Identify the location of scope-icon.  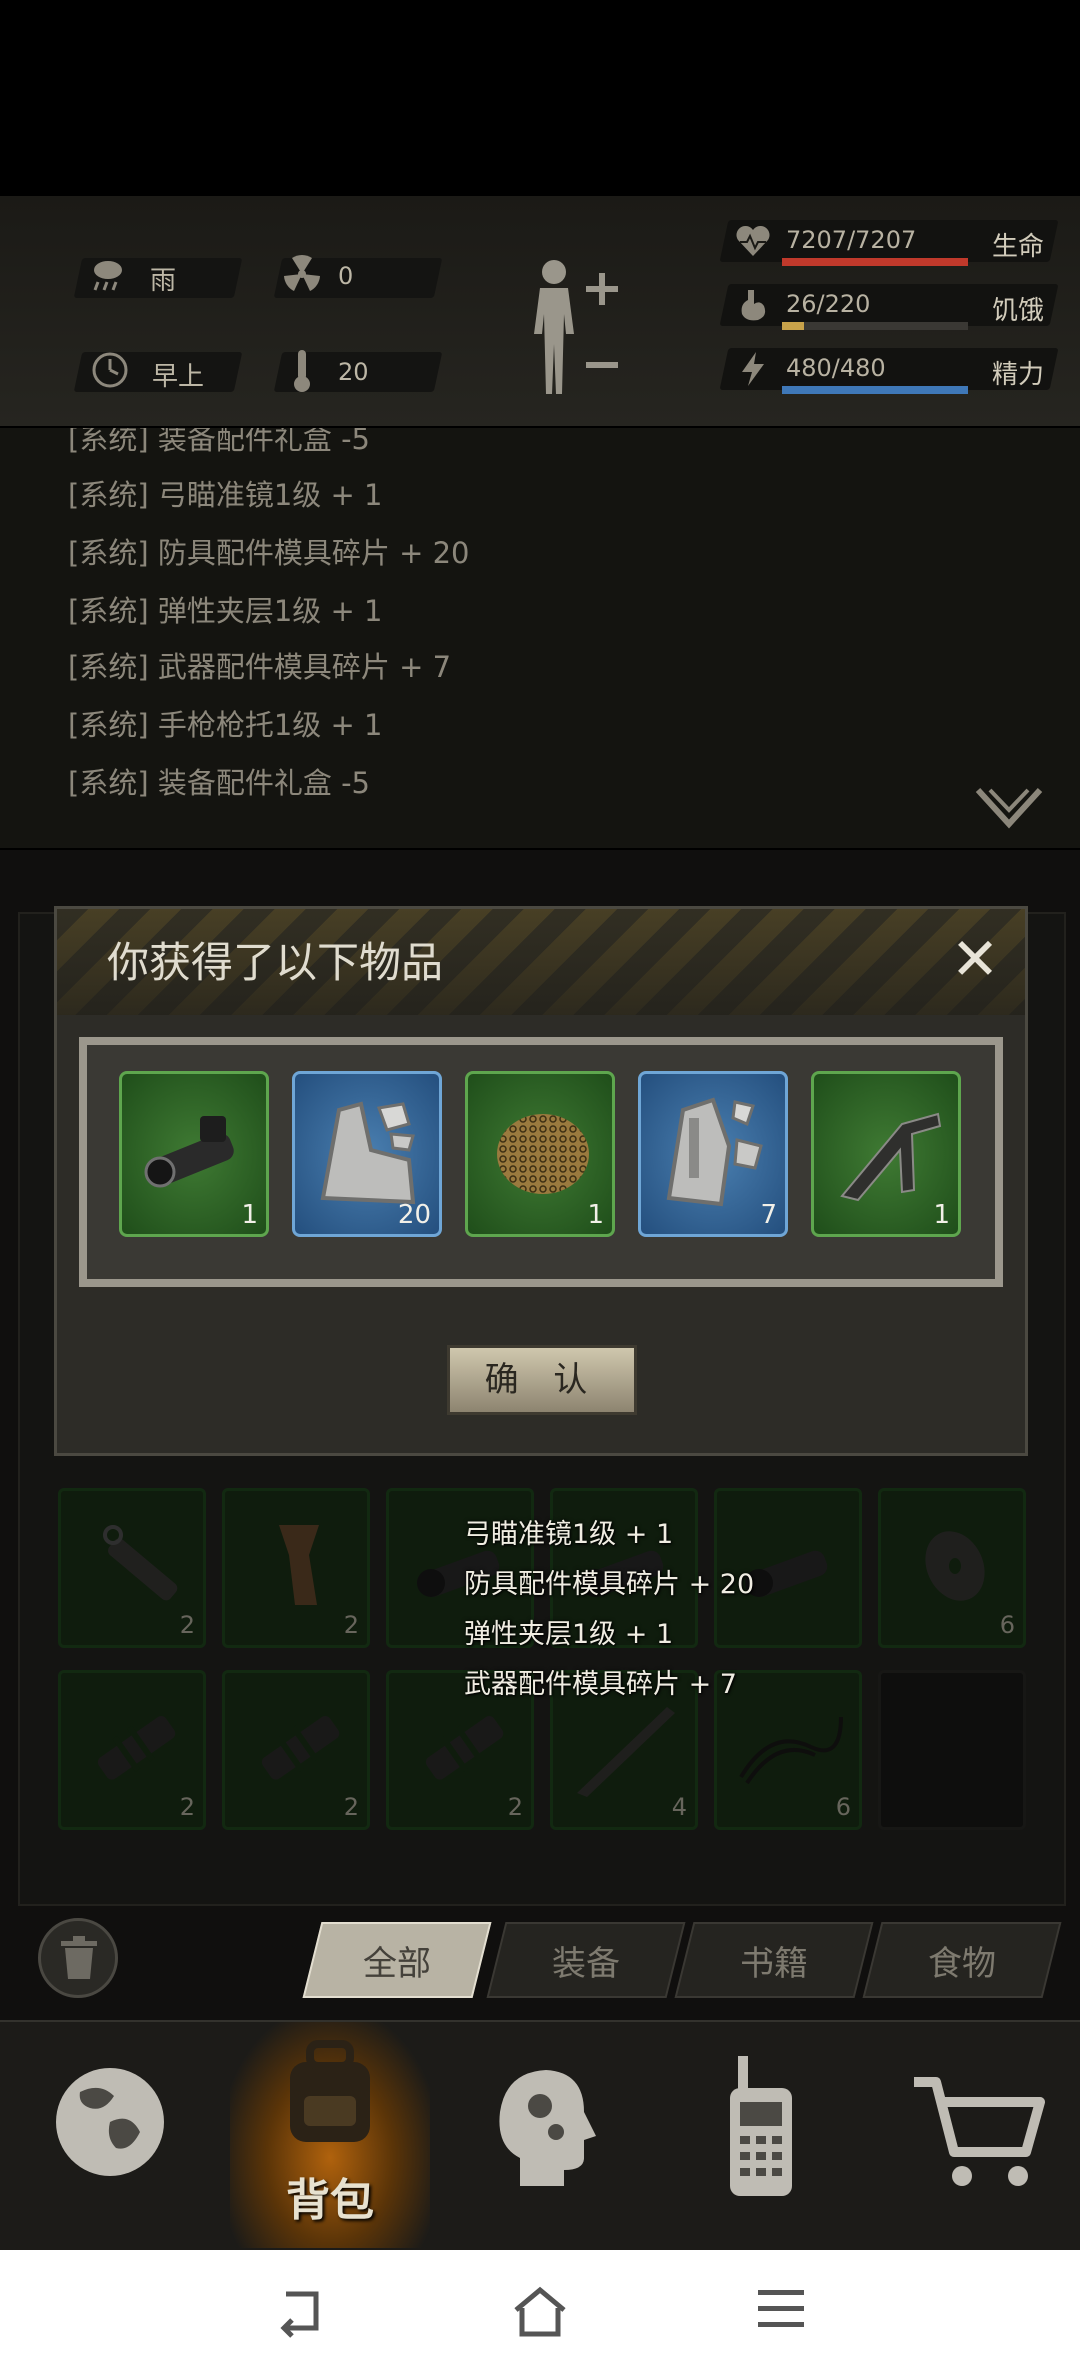
(189, 1152).